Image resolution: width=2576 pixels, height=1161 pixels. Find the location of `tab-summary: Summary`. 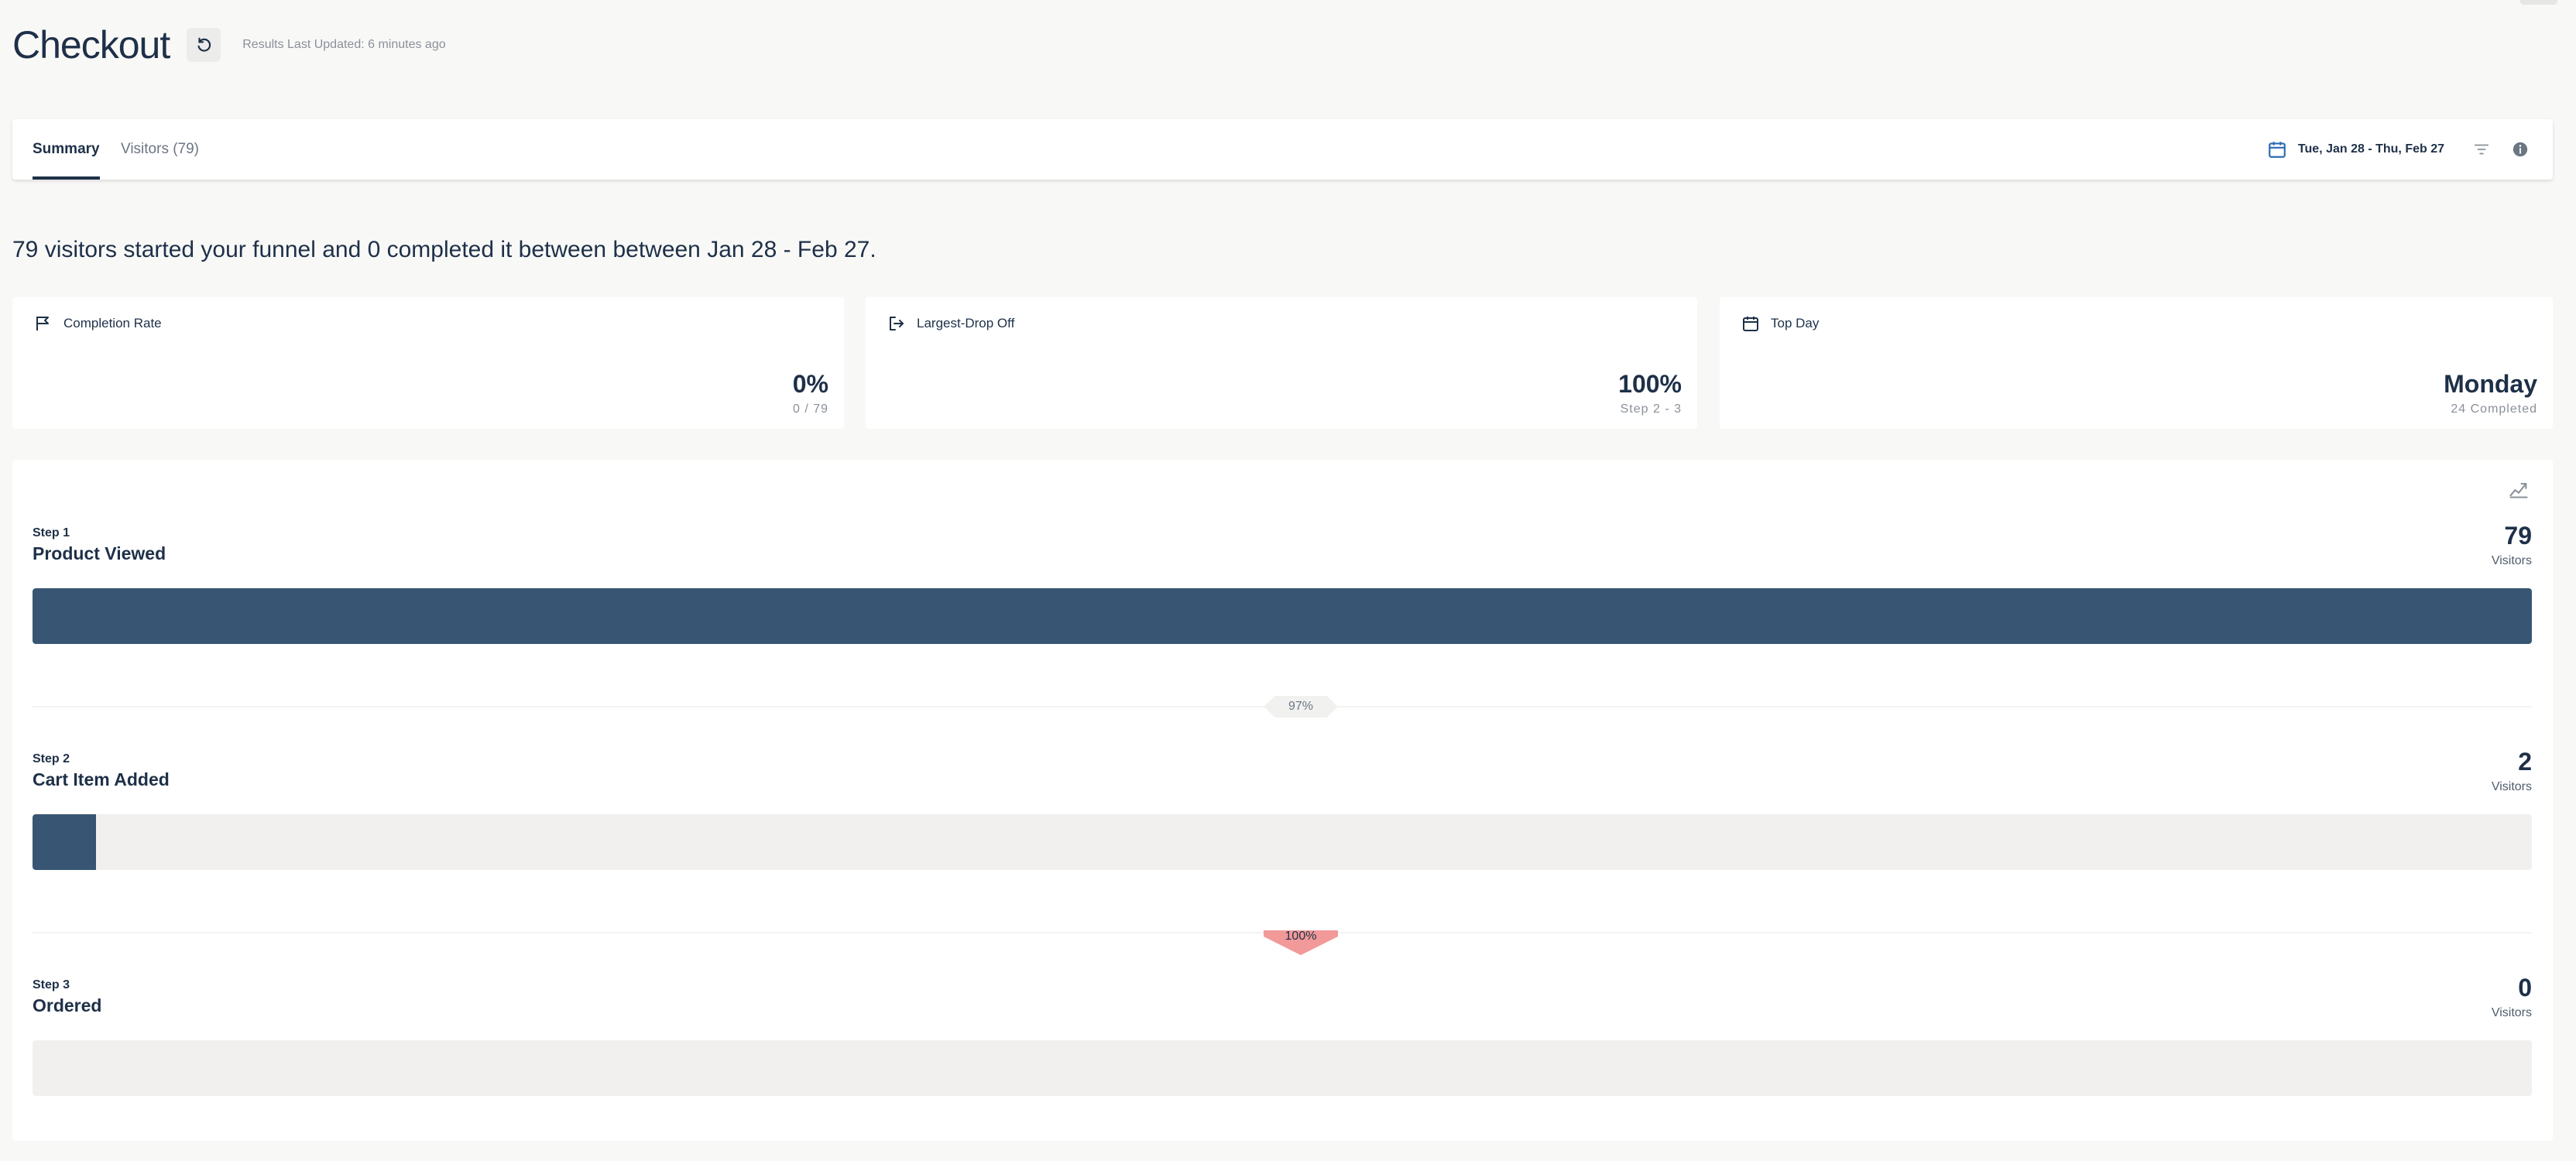

tab-summary: Summary is located at coordinates (66, 149).